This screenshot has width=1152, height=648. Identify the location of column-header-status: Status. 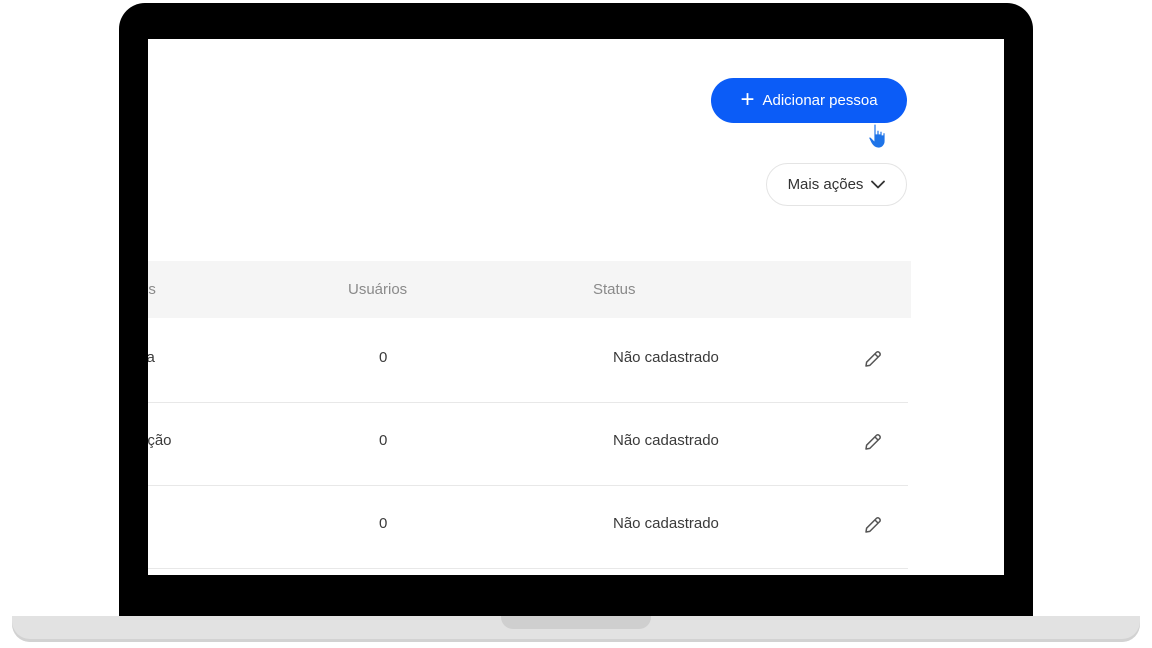
(614, 289).